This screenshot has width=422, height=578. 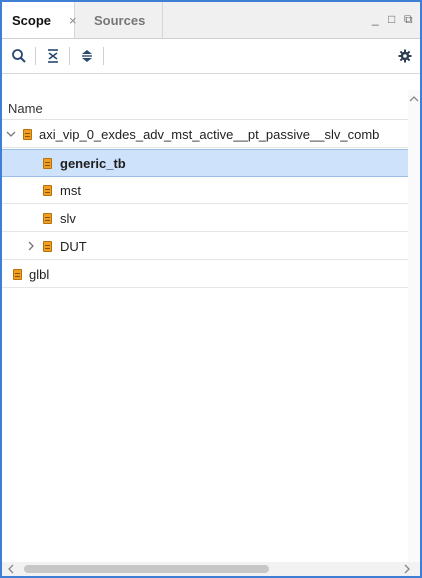 I want to click on tree-item-label: glbl, so click(x=39, y=274).